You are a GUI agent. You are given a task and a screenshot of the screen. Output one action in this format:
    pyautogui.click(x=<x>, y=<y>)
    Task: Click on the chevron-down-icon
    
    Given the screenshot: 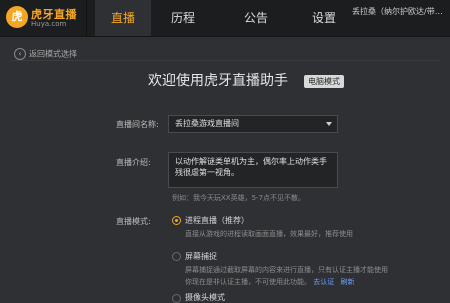 What is the action you would take?
    pyautogui.click(x=329, y=124)
    